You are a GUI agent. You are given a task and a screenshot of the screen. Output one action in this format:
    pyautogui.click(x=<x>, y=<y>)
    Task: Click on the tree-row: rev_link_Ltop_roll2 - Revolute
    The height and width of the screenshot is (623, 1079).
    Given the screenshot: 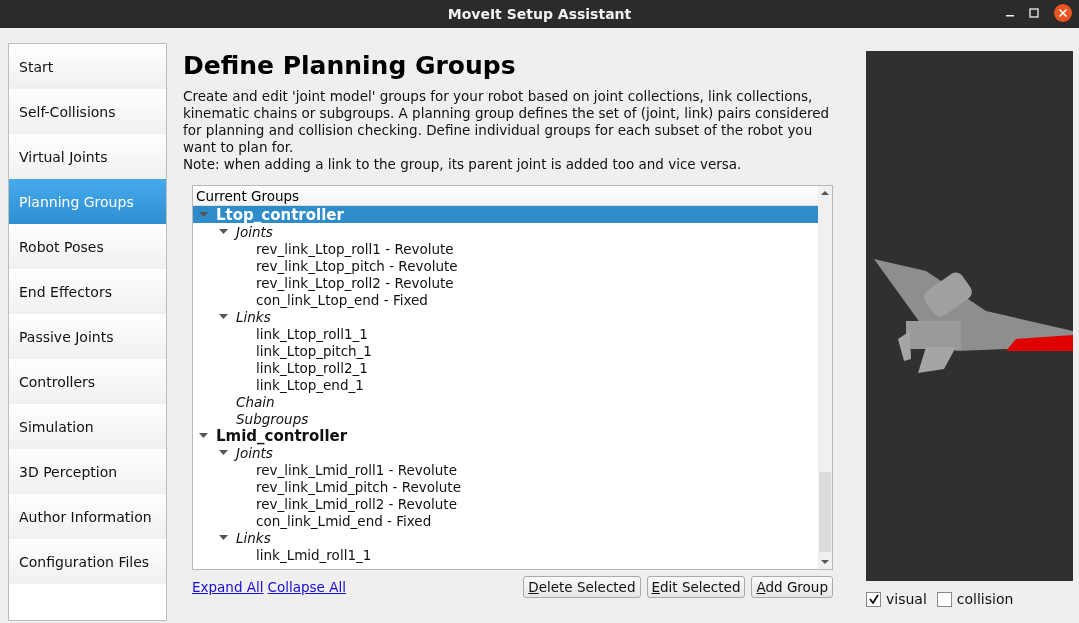 What is the action you would take?
    pyautogui.click(x=505, y=282)
    